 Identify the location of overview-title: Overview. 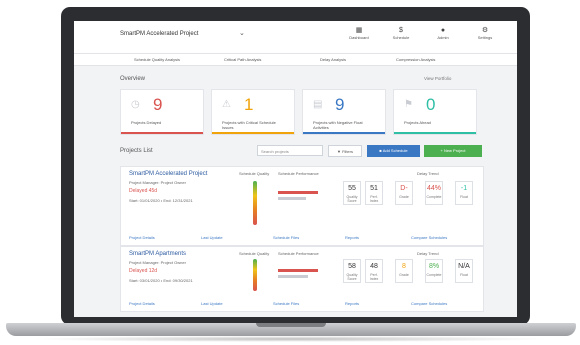
(133, 79).